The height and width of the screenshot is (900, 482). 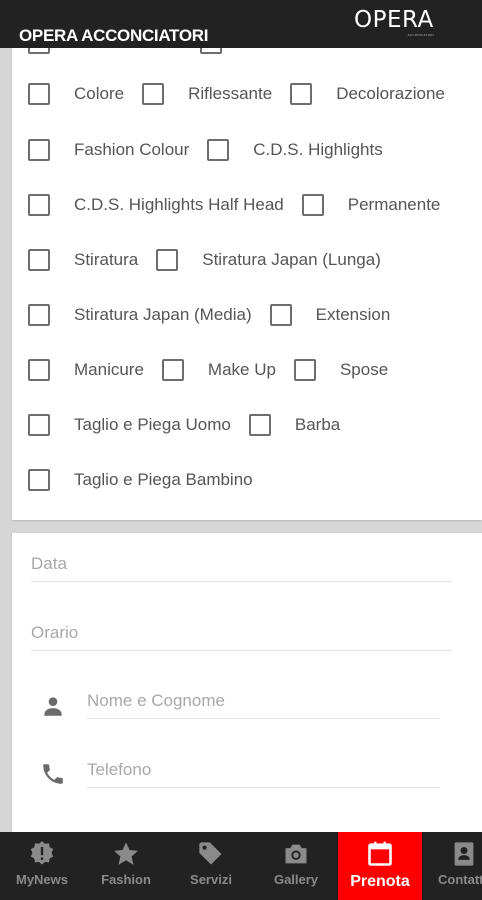 I want to click on service-cds-highlights: C.D.S. Highlights, so click(x=295, y=150).